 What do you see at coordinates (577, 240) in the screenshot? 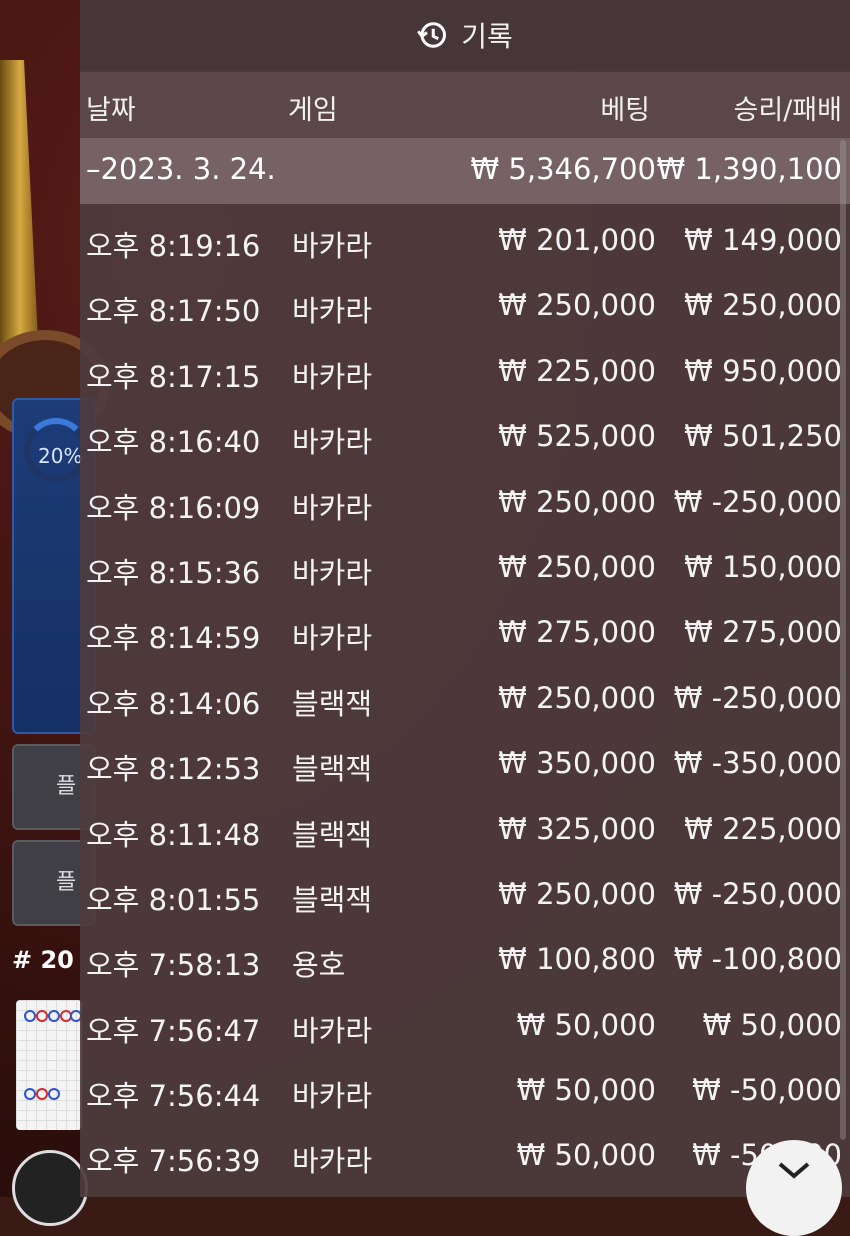
I see `row-bet: ₩ 201,000` at bounding box center [577, 240].